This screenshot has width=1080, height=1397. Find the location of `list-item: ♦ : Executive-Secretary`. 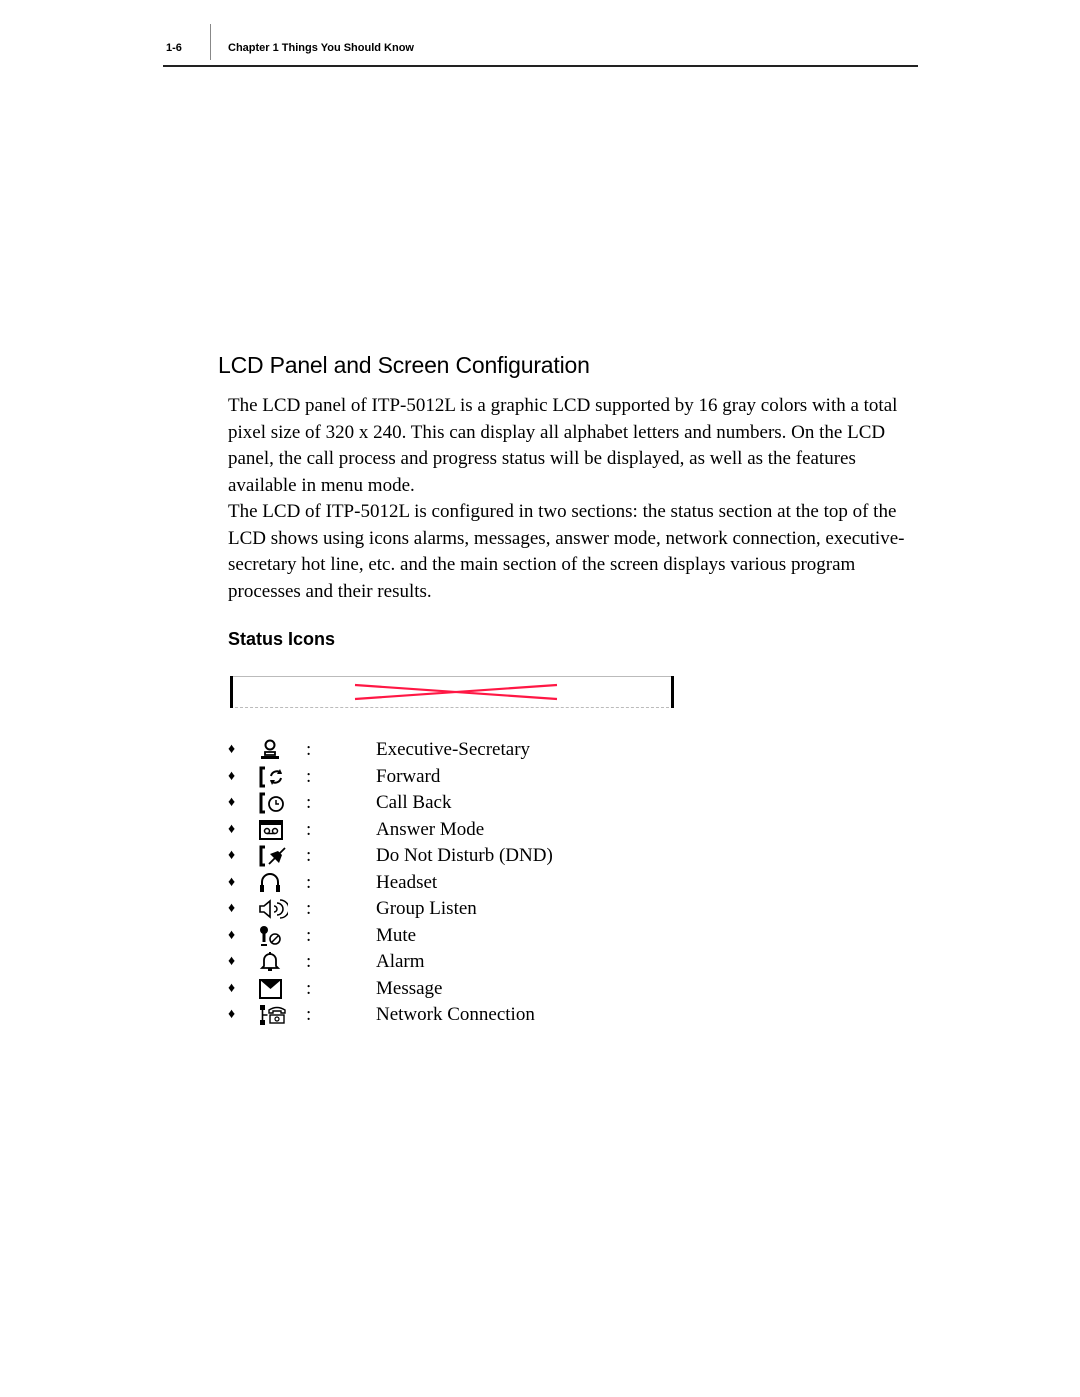

list-item: ♦ : Executive-Secretary is located at coordinates (390, 750).